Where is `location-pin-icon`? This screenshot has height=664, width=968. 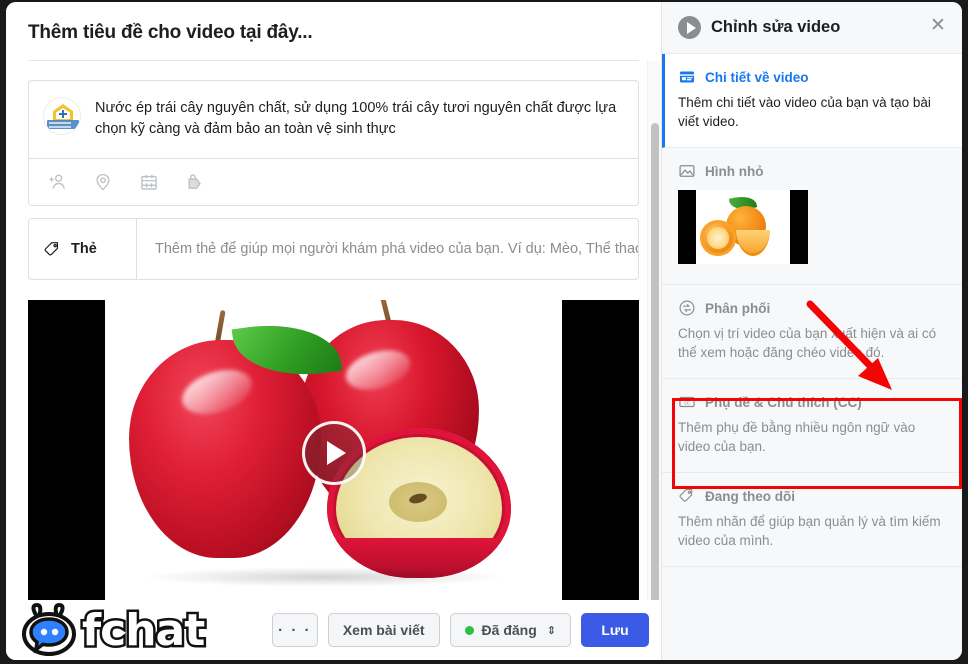 location-pin-icon is located at coordinates (103, 182).